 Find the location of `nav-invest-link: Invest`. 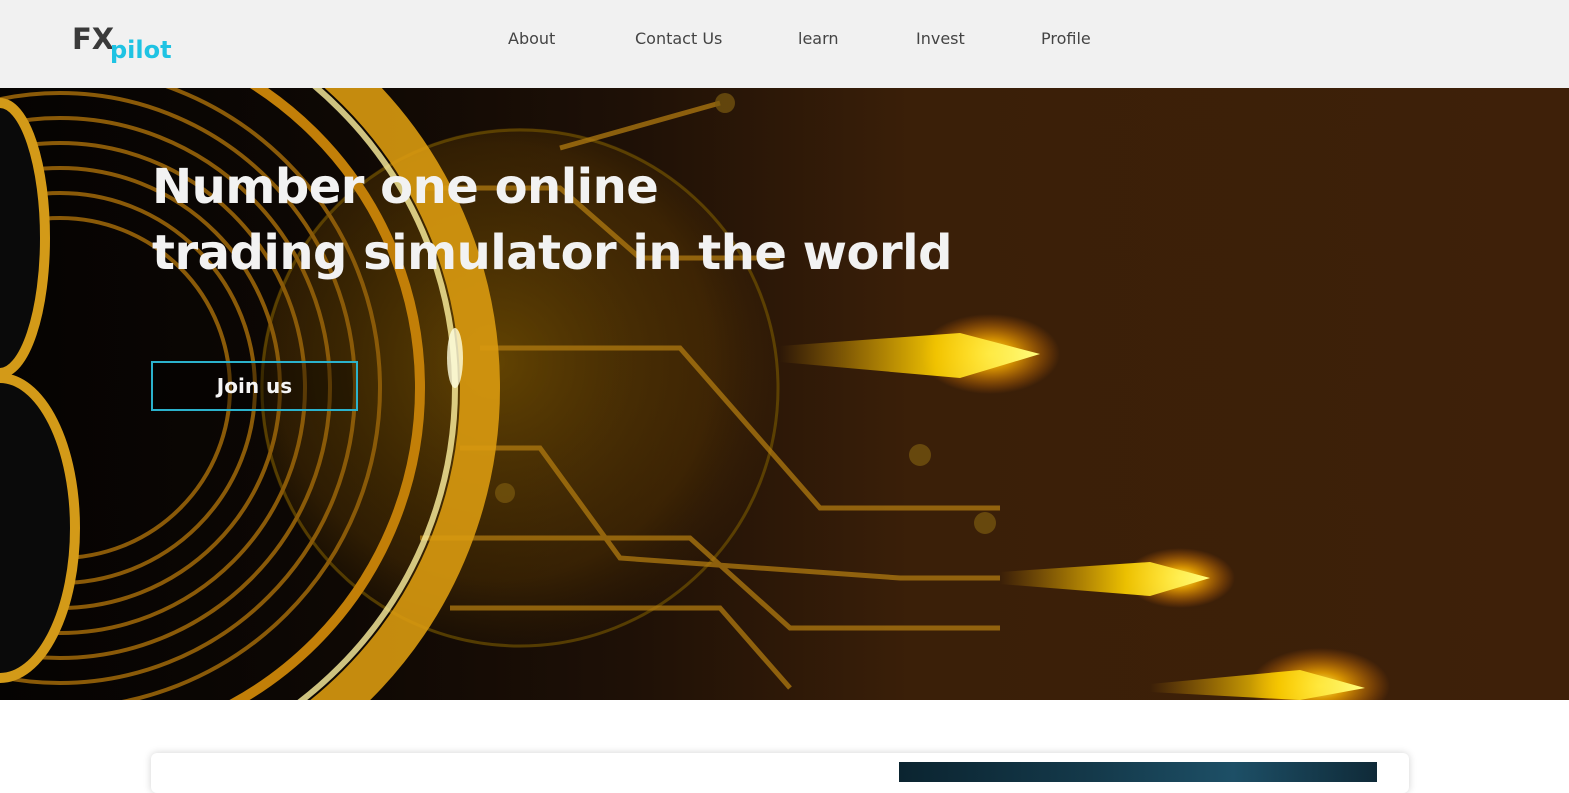

nav-invest-link: Invest is located at coordinates (940, 38).